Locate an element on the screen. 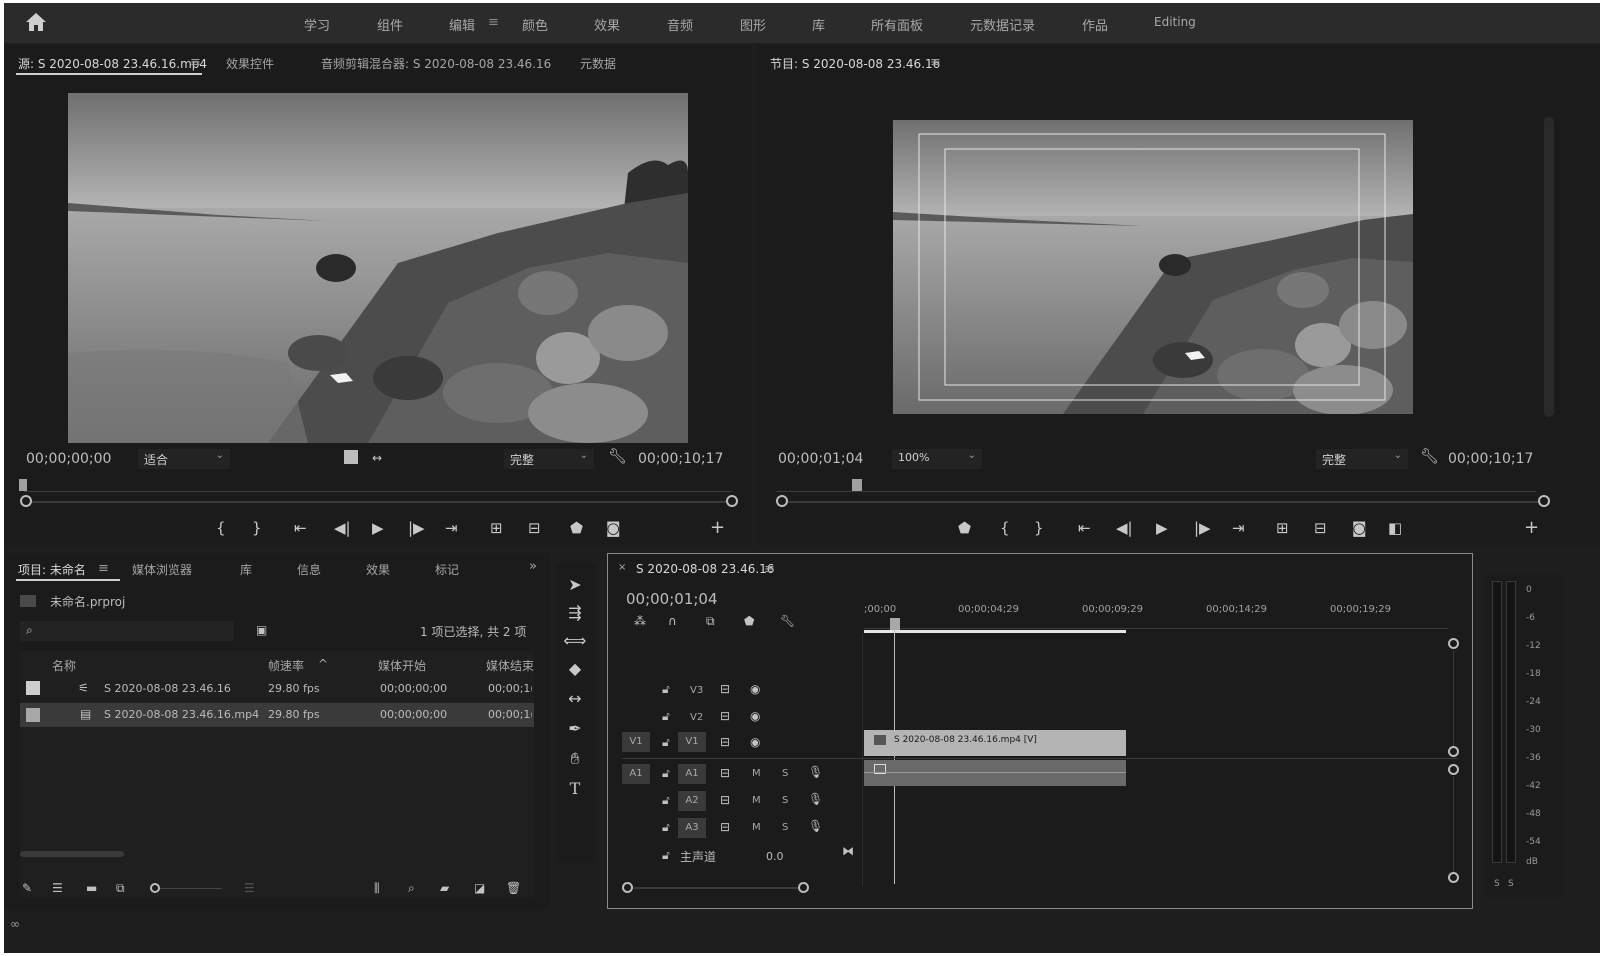  tab-effects: 效果 is located at coordinates (378, 569).